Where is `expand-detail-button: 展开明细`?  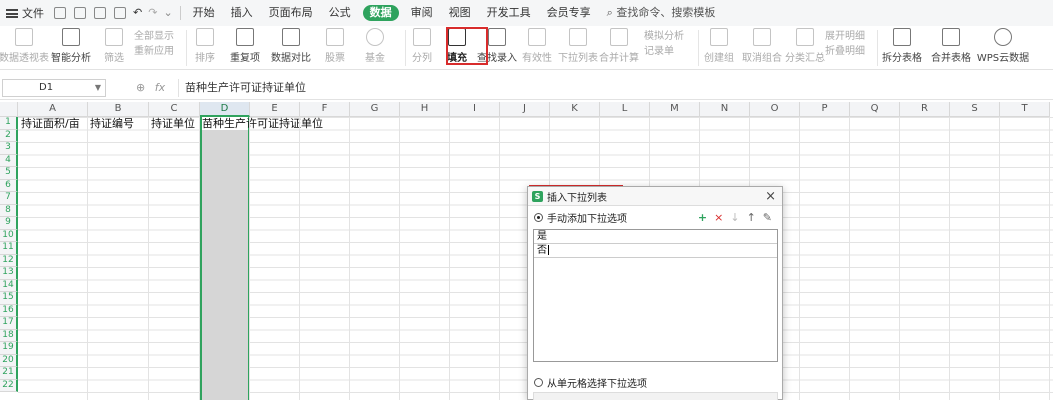 expand-detail-button: 展开明细 is located at coordinates (851, 36).